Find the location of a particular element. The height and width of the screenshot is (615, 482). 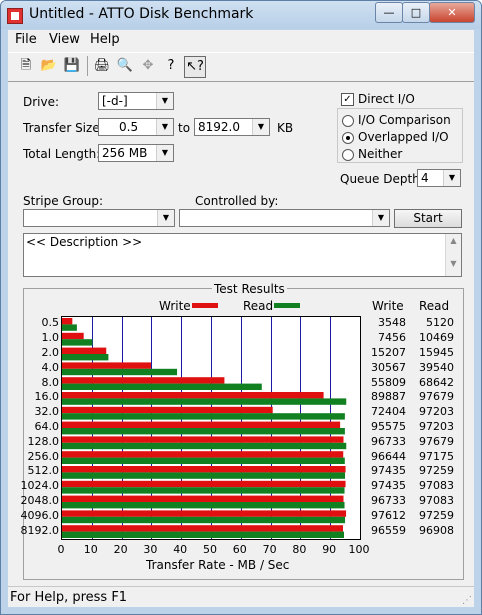

close-button: ✕ is located at coordinates (452, 12).